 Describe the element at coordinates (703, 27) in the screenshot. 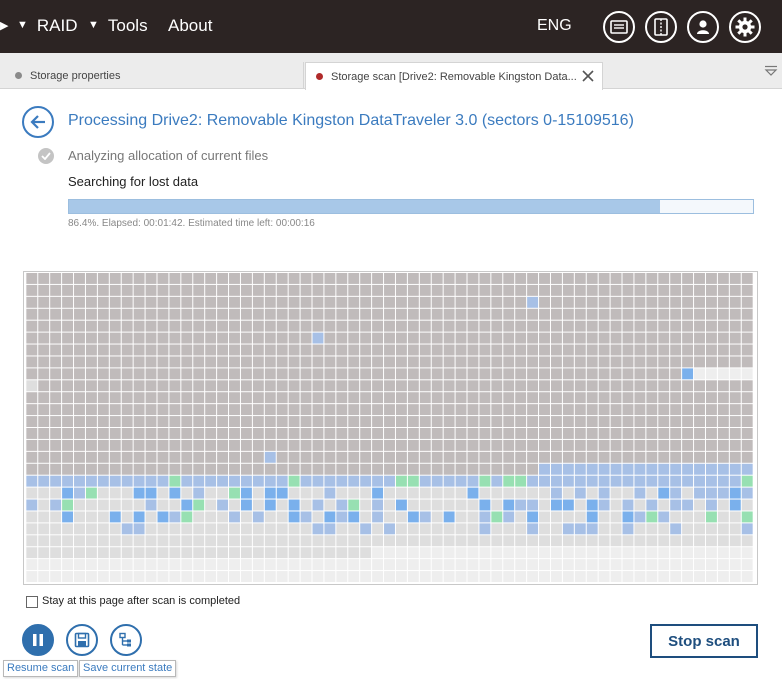

I see `user-button` at that location.